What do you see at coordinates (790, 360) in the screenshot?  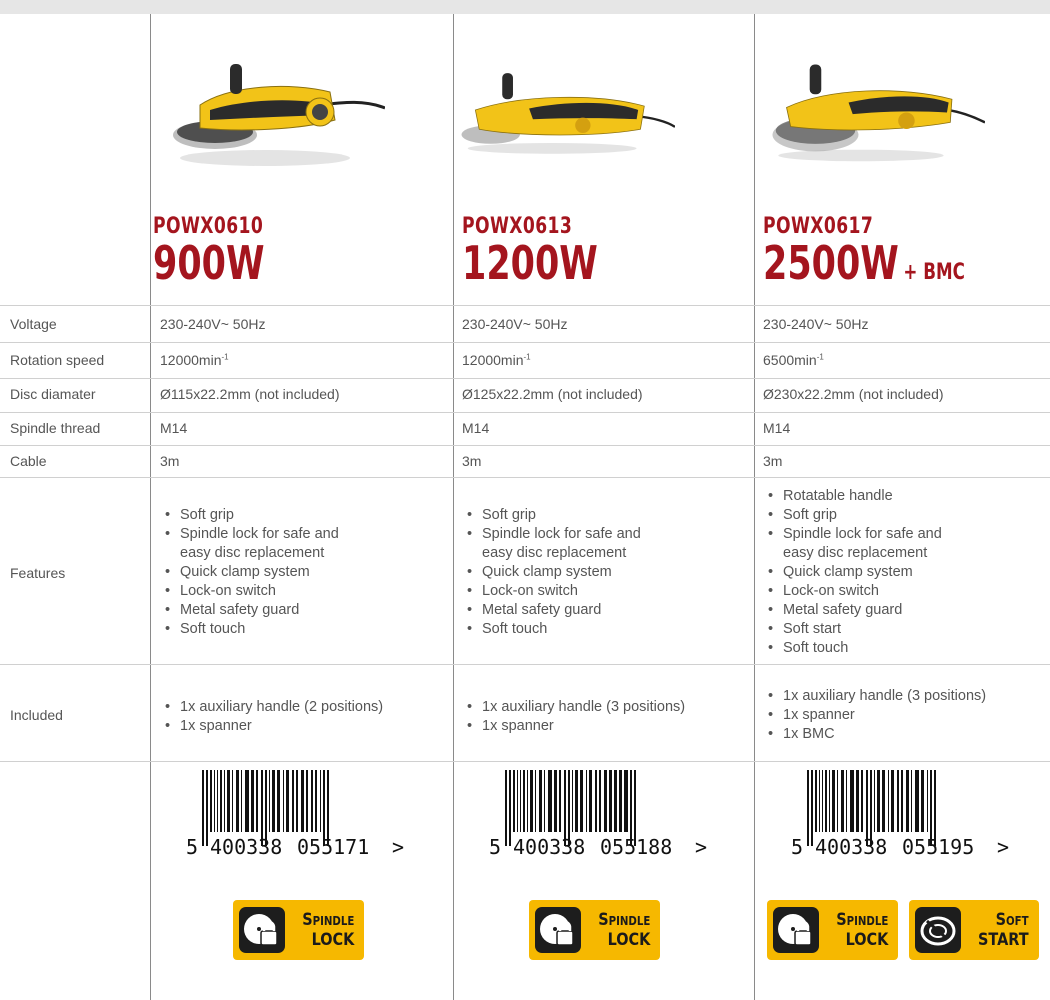 I see `speed-number: 6500min` at bounding box center [790, 360].